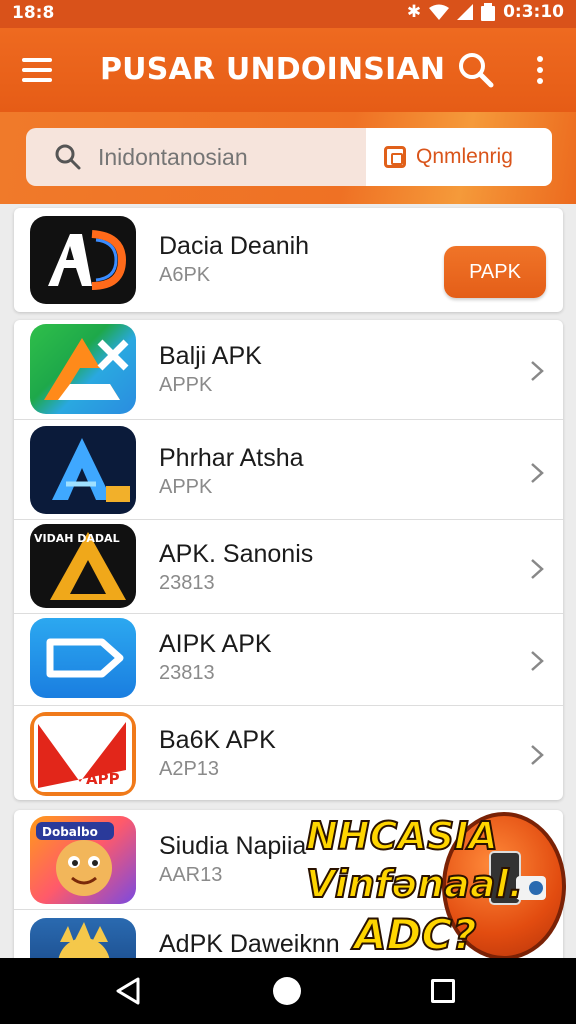 This screenshot has width=576, height=1024. What do you see at coordinates (288, 370) in the screenshot?
I see `list-item: Balji APK APPK` at bounding box center [288, 370].